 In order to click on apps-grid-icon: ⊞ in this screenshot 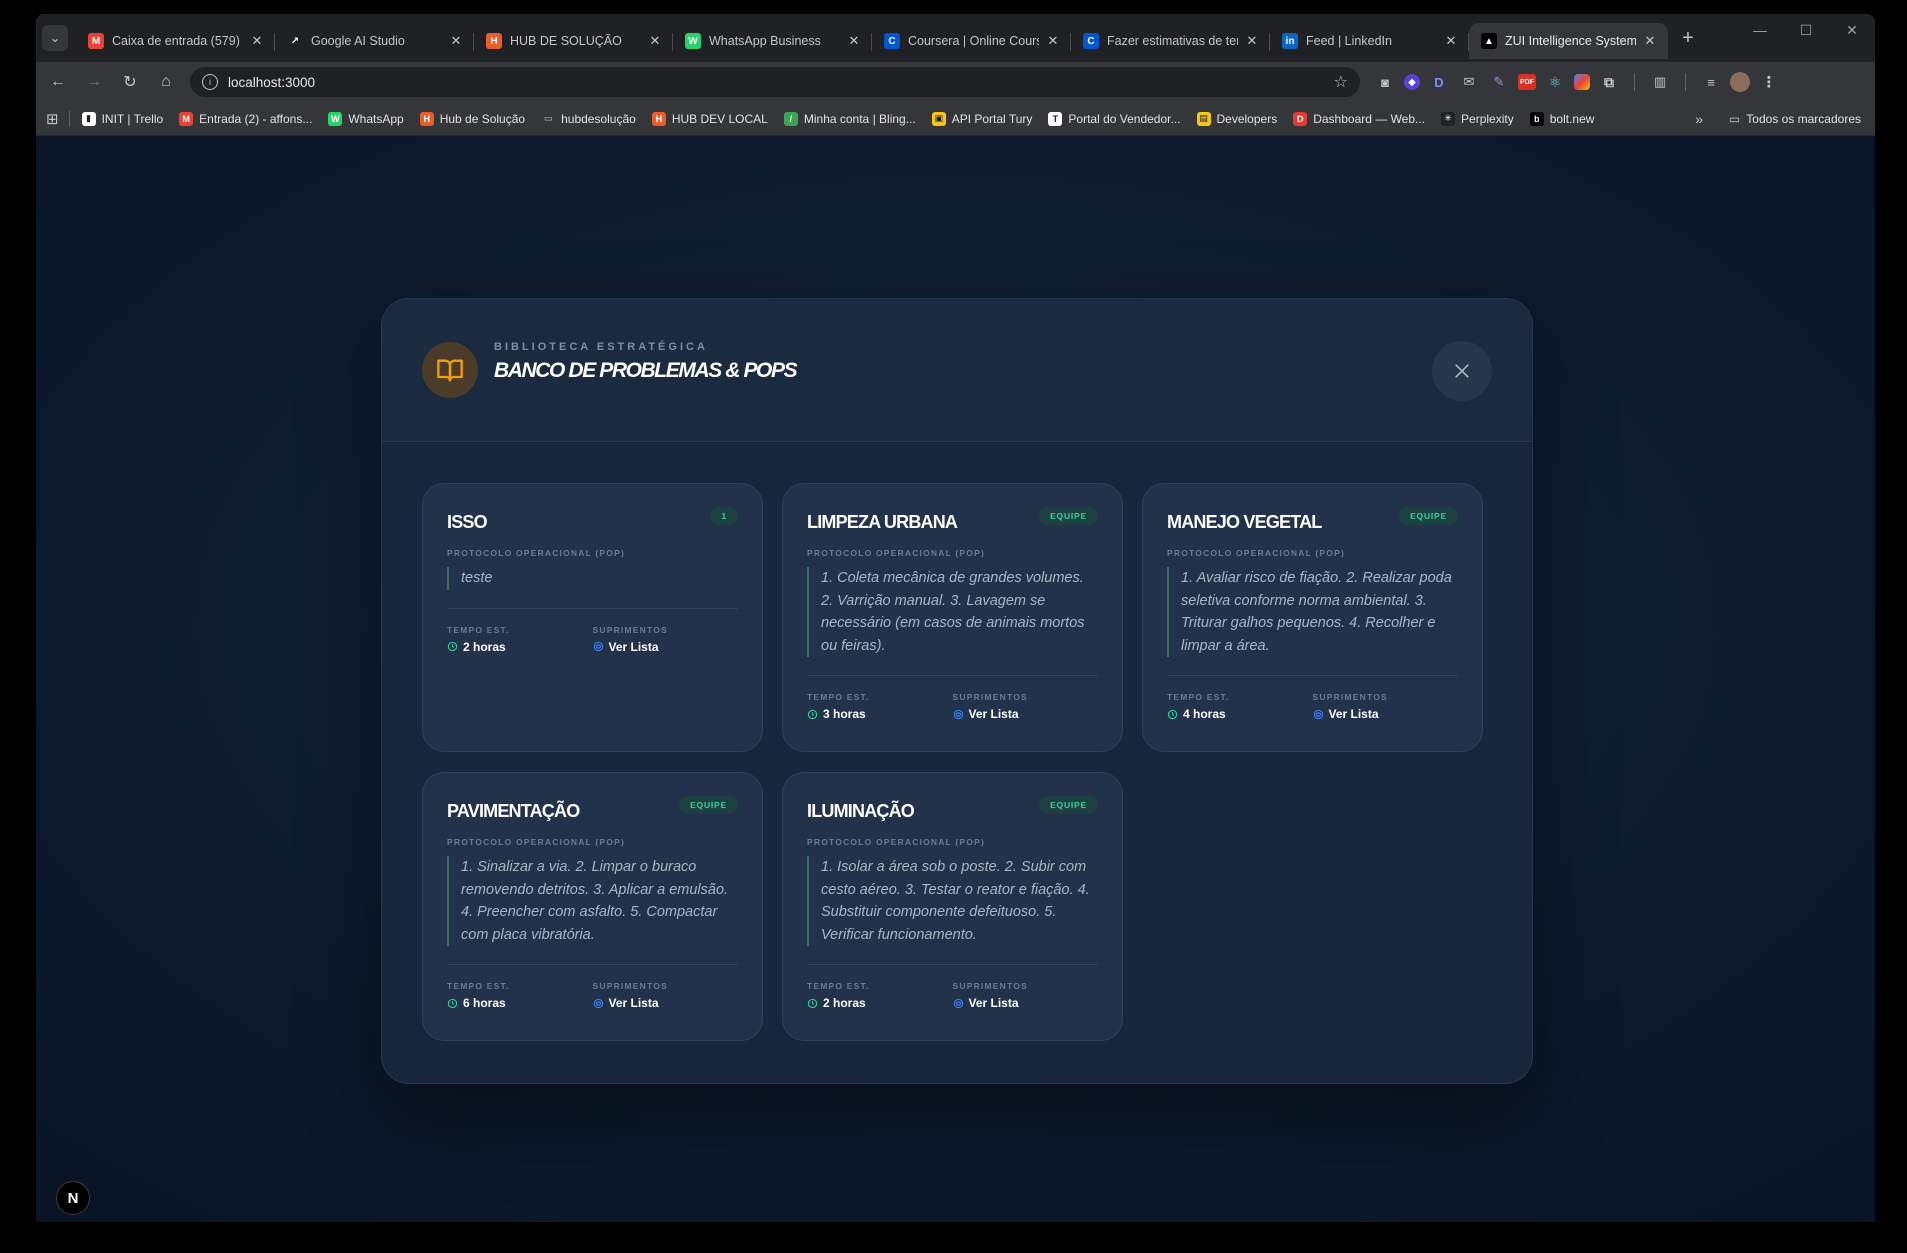, I will do `click(52, 119)`.